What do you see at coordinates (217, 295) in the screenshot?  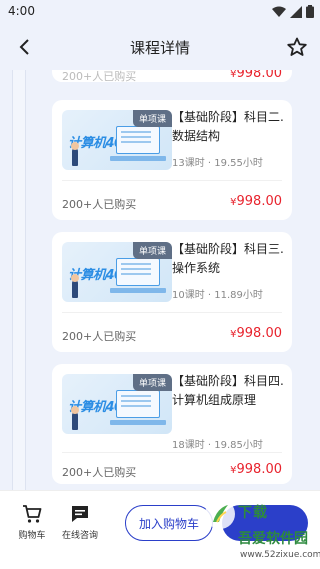 I see `course-meta: 10课时 · 11.89小时` at bounding box center [217, 295].